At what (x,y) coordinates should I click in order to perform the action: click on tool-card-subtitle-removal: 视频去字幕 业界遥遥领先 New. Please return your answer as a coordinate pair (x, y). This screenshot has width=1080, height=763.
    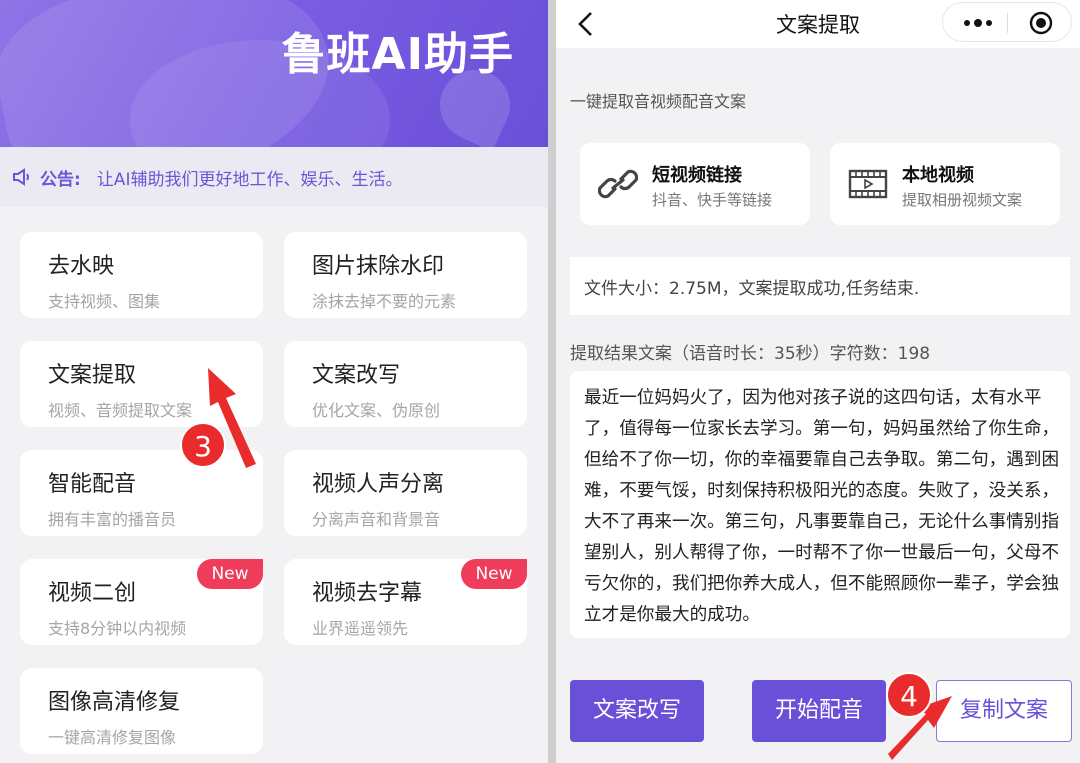
    Looking at the image, I should click on (405, 602).